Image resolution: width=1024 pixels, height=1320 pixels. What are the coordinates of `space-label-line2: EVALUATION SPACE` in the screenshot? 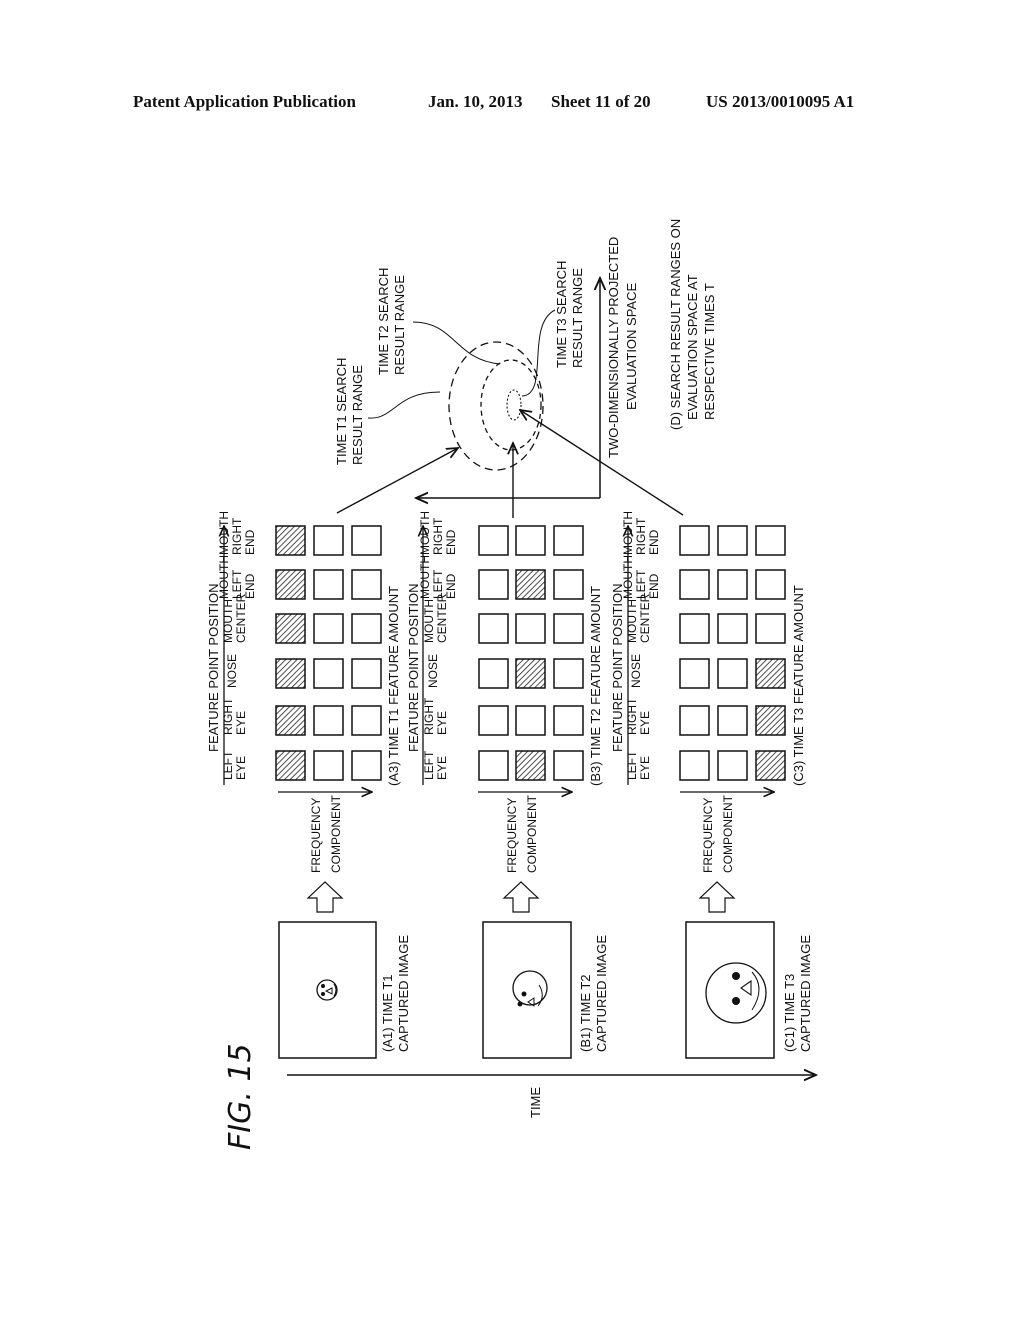 It's located at (631, 346).